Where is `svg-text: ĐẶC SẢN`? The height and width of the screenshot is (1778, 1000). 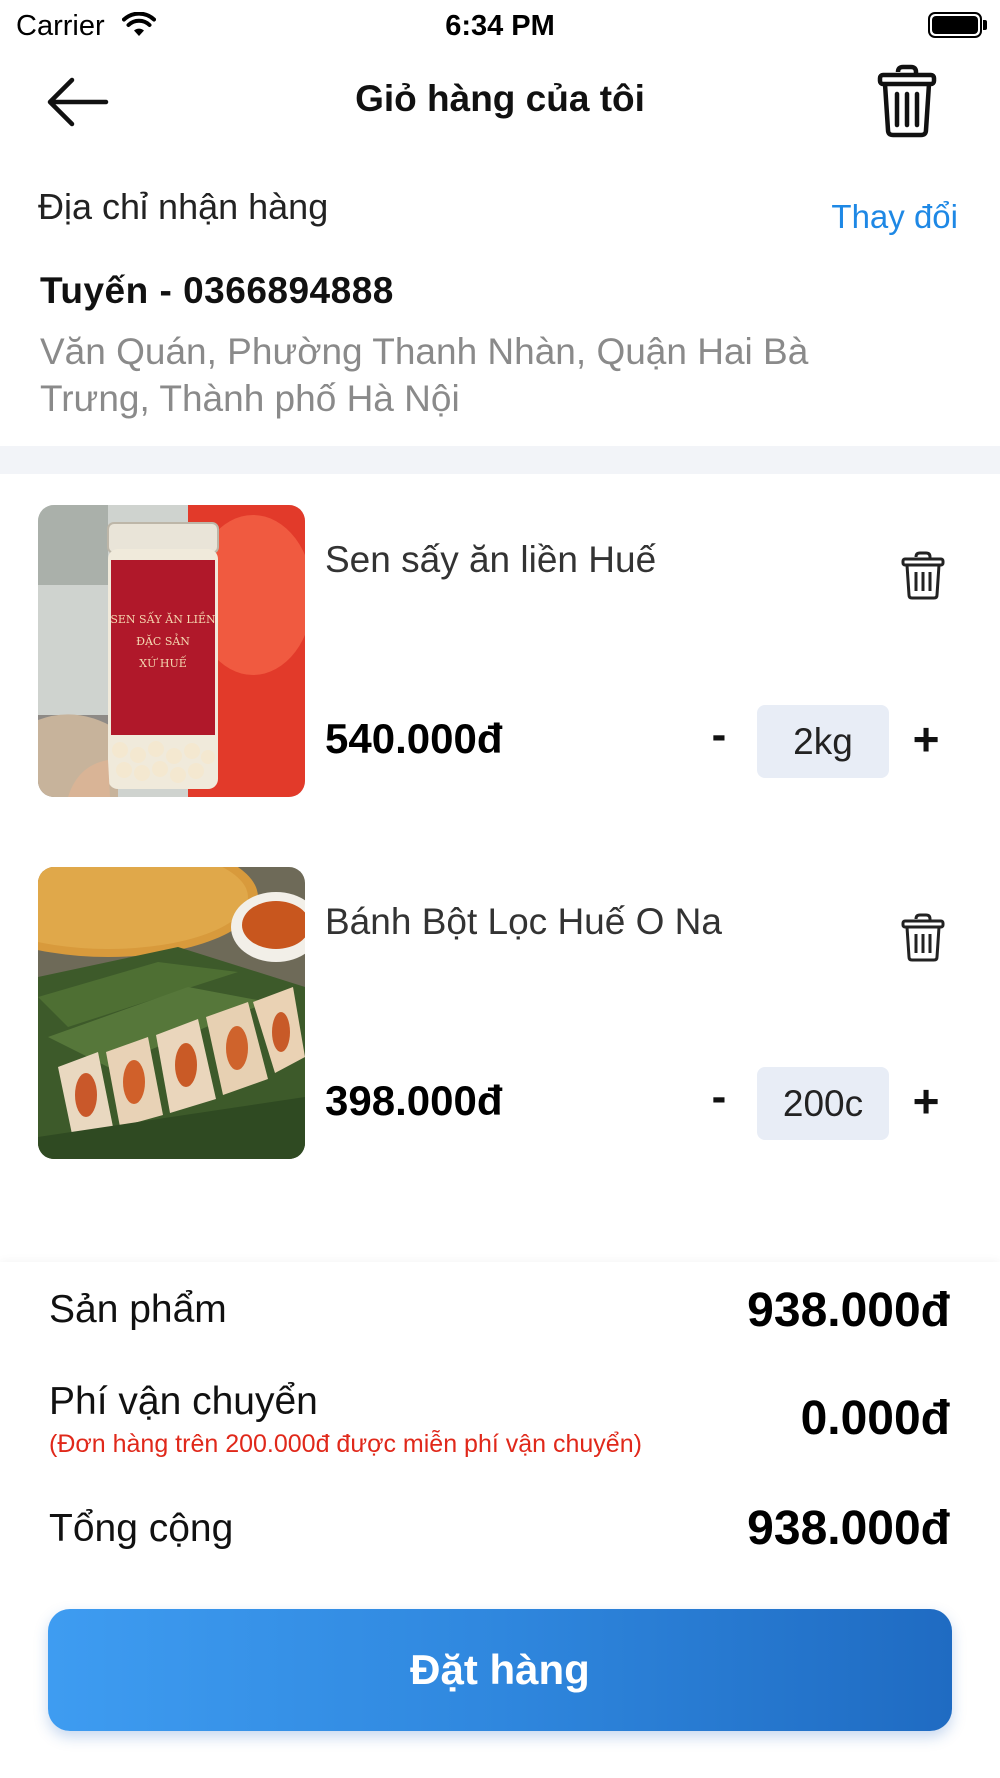
svg-text: ĐẶC SẢN is located at coordinates (163, 640).